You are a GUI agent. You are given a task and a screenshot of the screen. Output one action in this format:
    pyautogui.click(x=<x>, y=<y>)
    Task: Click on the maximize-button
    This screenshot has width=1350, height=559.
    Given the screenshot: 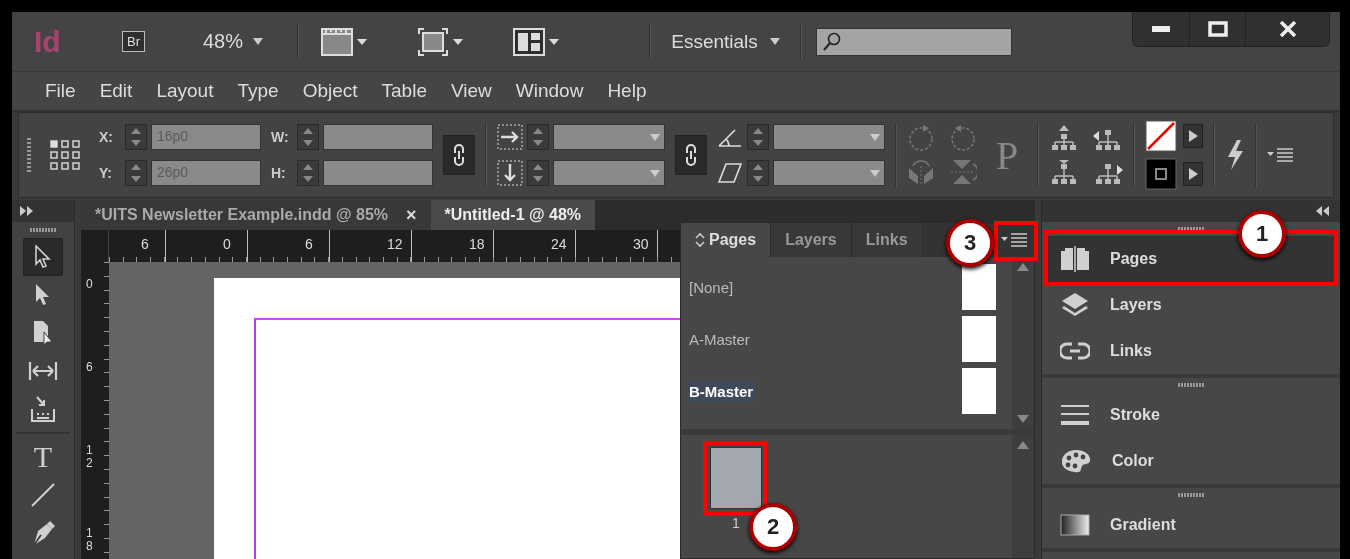 What is the action you would take?
    pyautogui.click(x=1217, y=29)
    